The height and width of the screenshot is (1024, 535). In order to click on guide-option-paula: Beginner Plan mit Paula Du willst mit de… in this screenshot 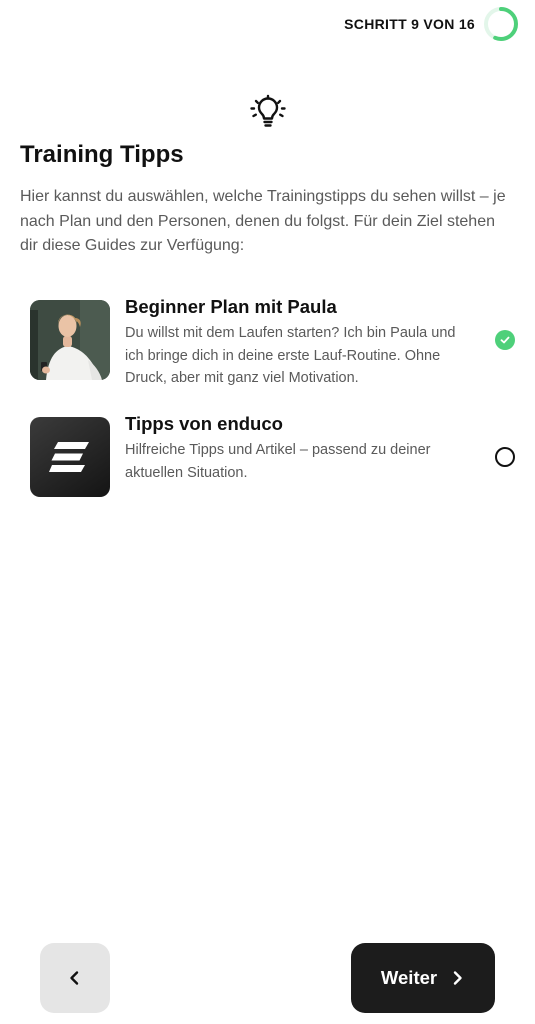, I will do `click(275, 343)`.